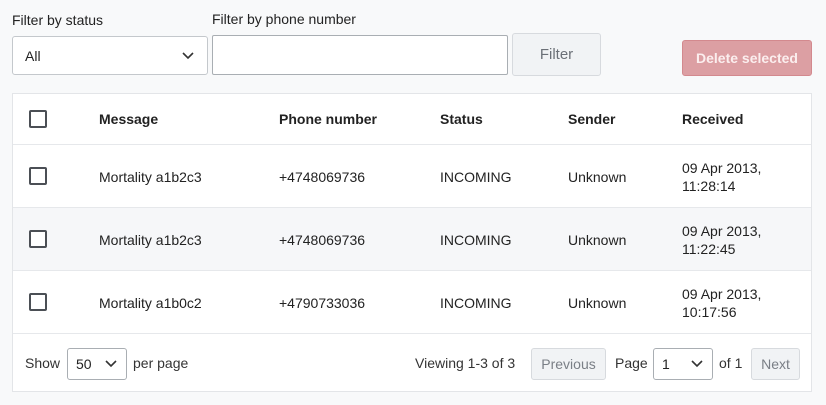 Image resolution: width=826 pixels, height=405 pixels. What do you see at coordinates (38, 119) in the screenshot?
I see `select-all-checkbox` at bounding box center [38, 119].